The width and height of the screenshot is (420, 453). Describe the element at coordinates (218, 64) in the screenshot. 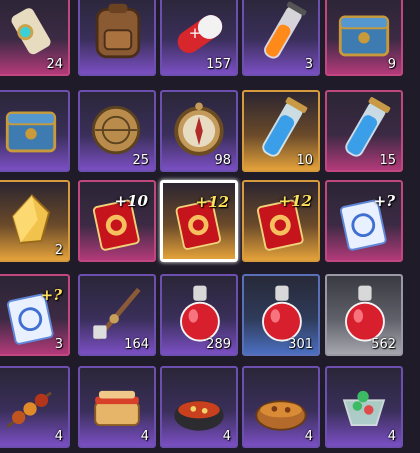

I see `item-count: 157` at that location.